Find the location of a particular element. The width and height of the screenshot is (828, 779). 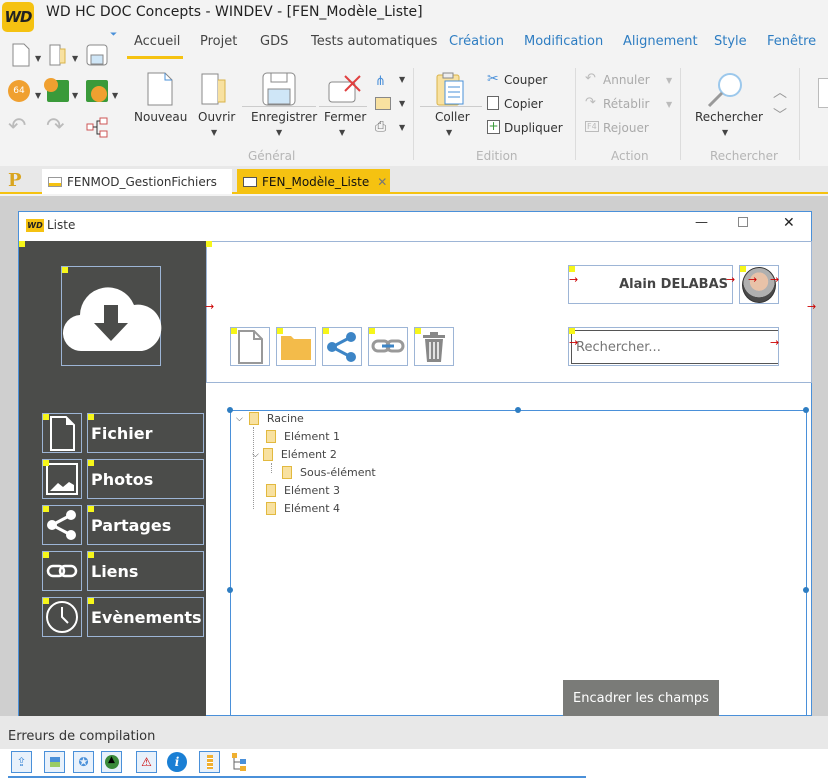

build-service-icon is located at coordinates (97, 91).